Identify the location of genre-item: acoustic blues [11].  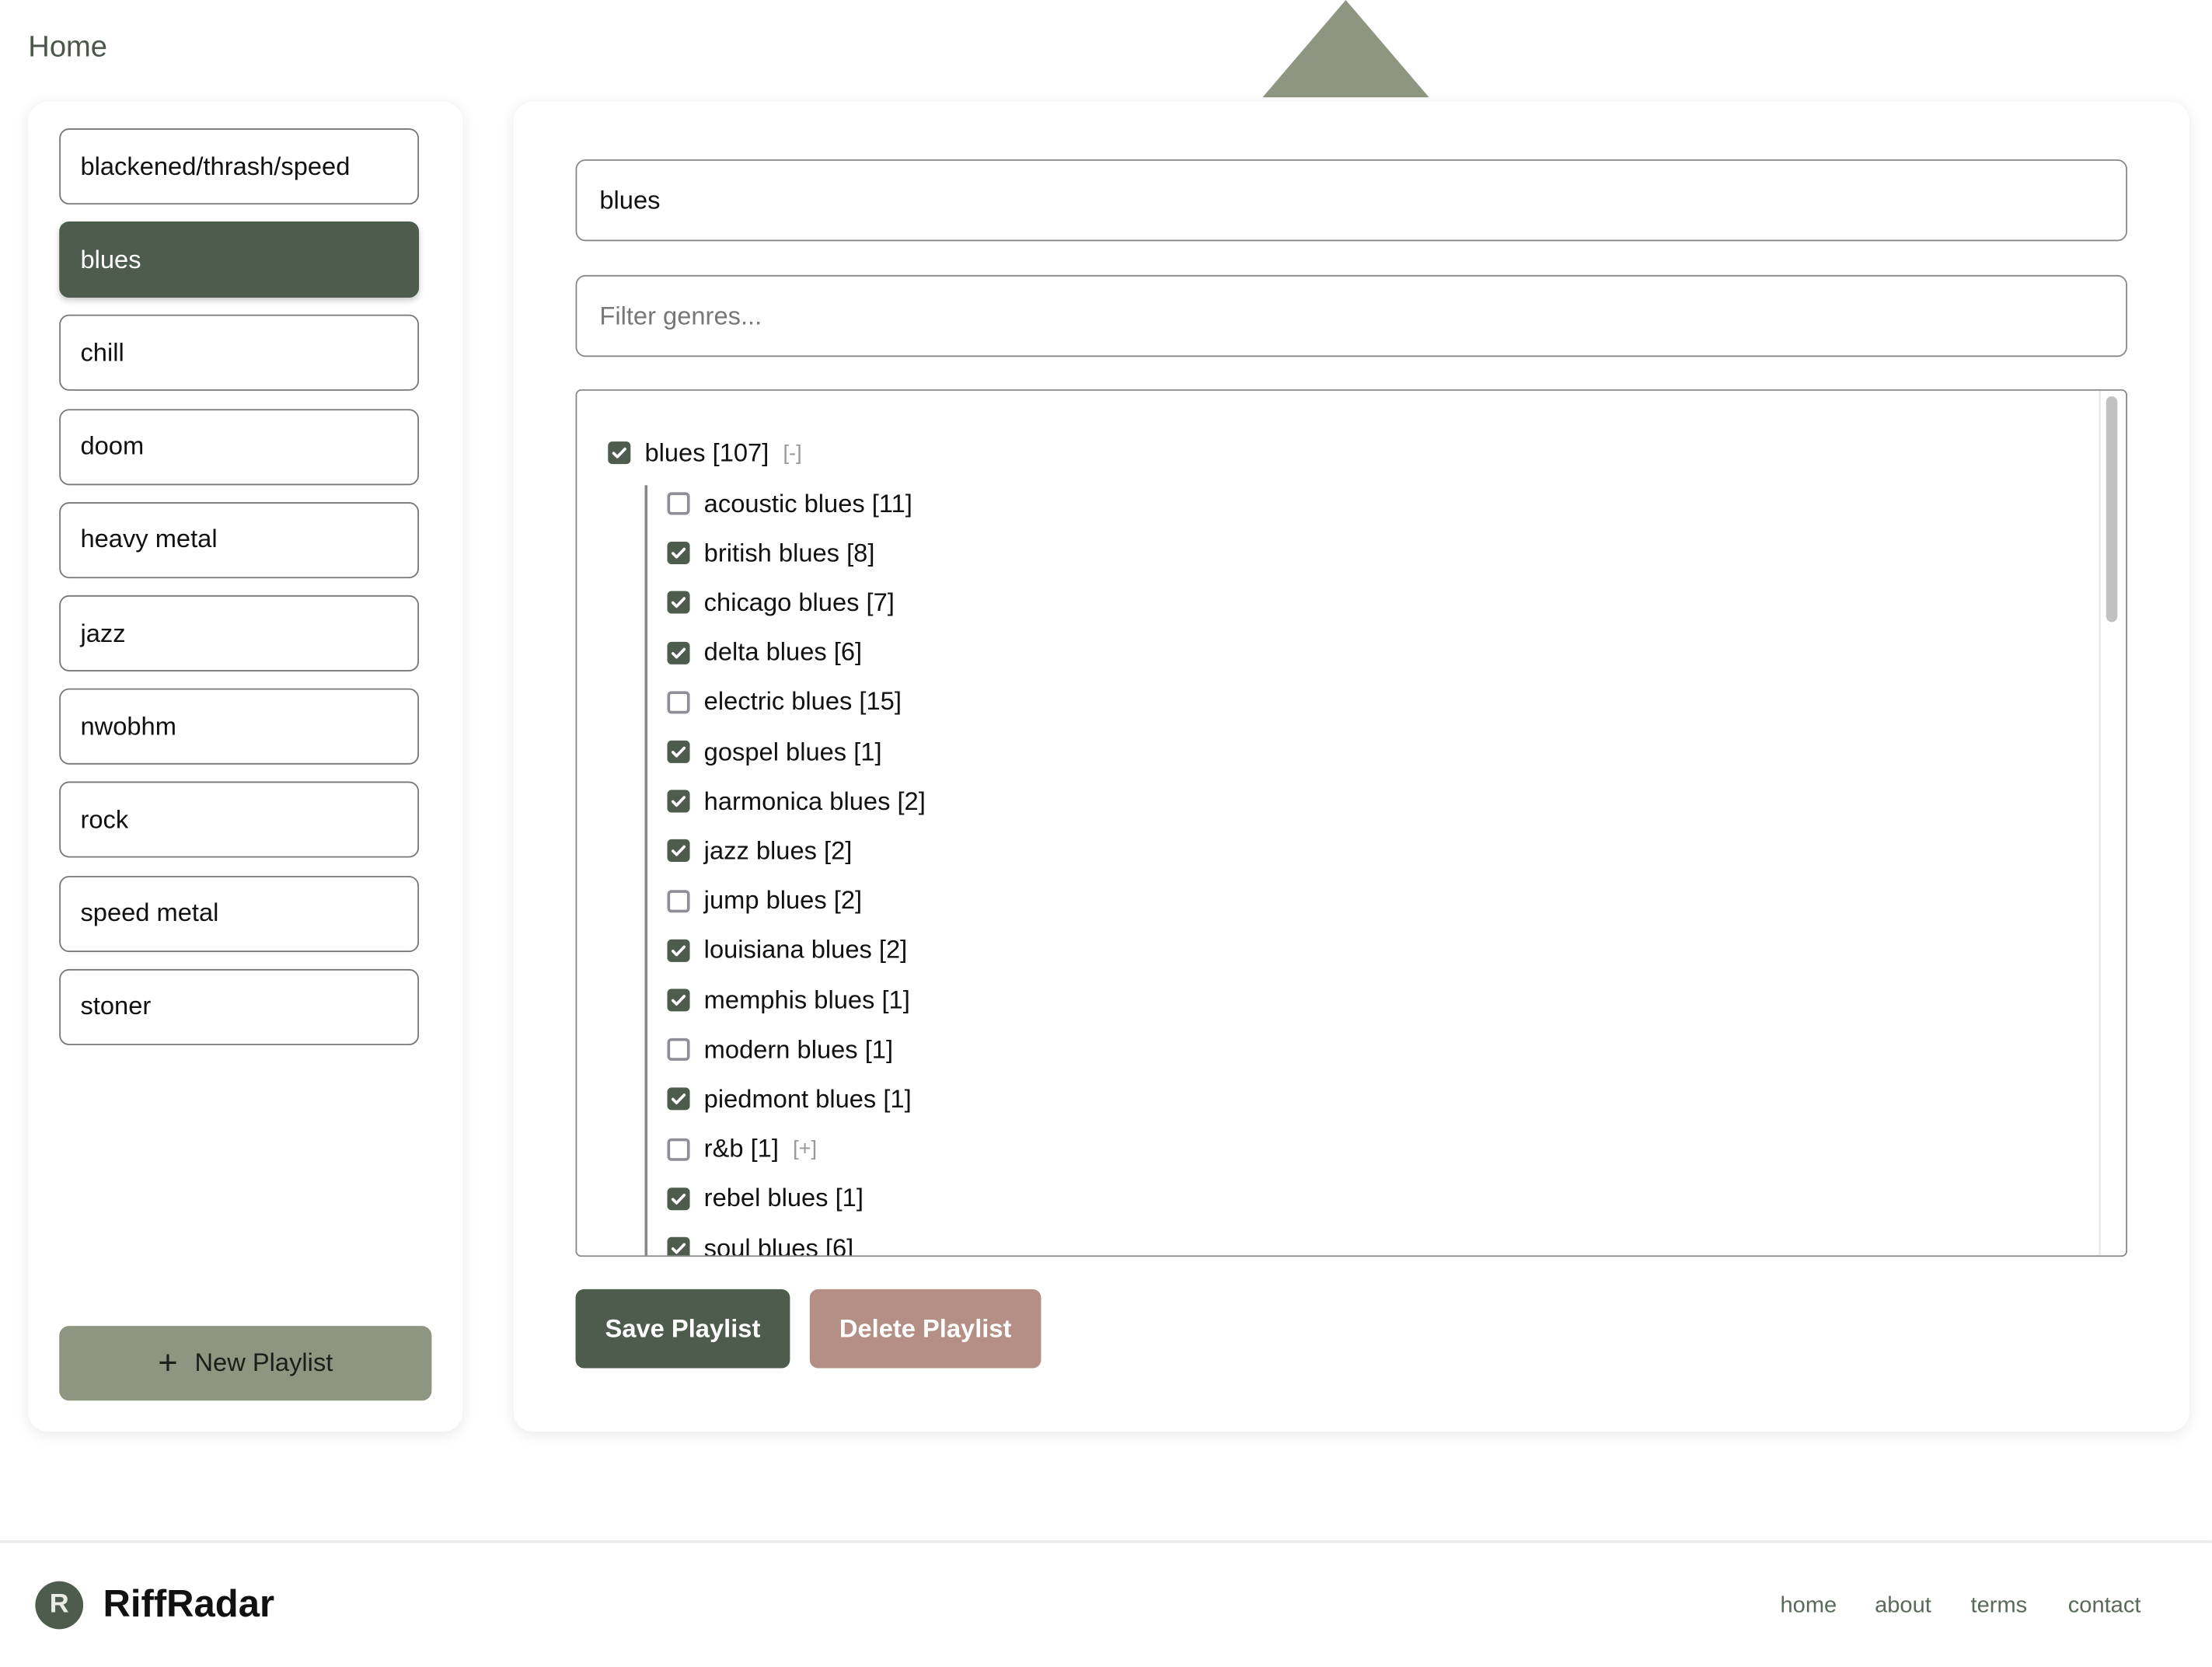
(789, 503).